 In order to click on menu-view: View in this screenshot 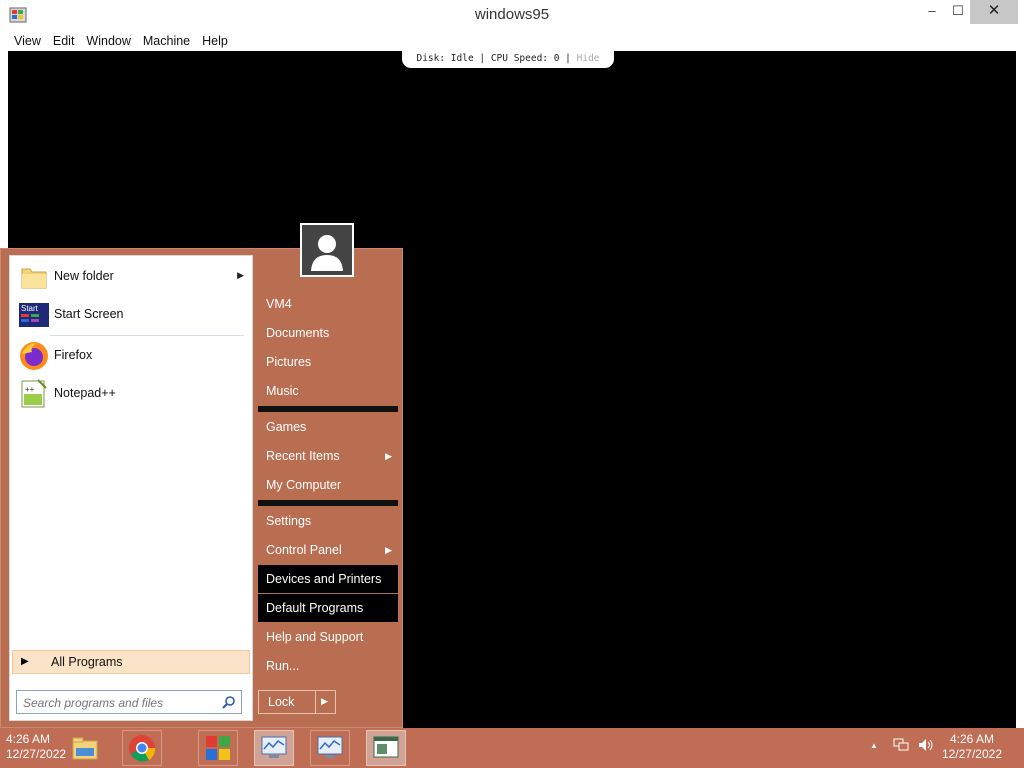, I will do `click(27, 41)`.